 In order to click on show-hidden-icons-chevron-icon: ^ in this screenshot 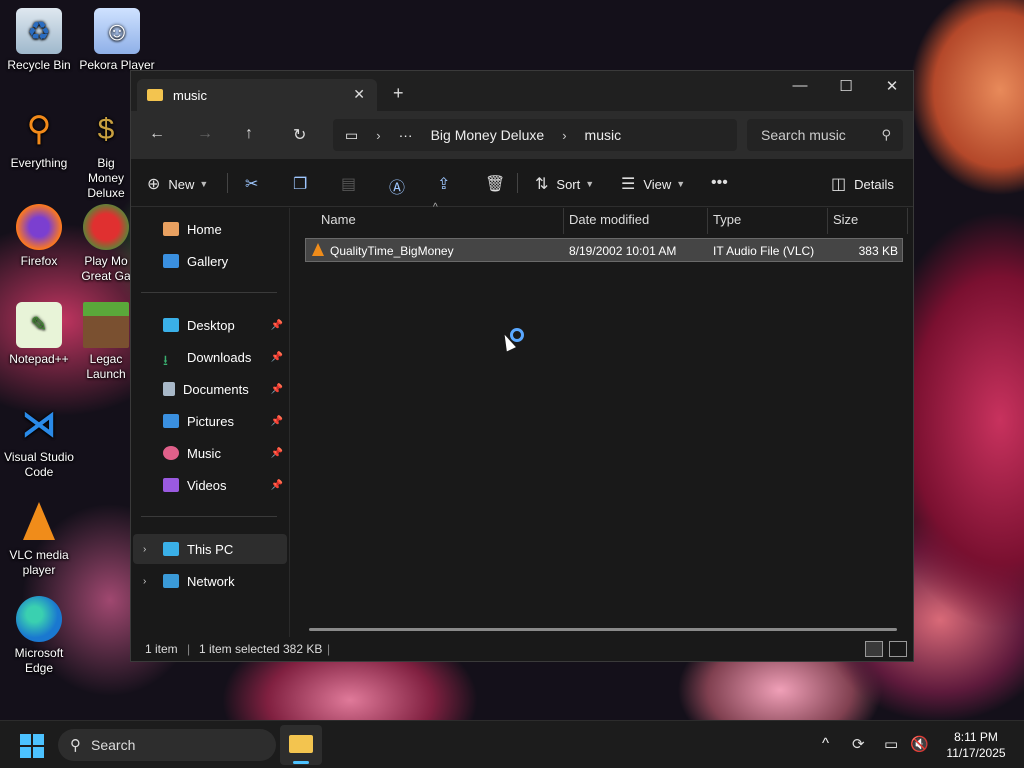, I will do `click(825, 743)`.